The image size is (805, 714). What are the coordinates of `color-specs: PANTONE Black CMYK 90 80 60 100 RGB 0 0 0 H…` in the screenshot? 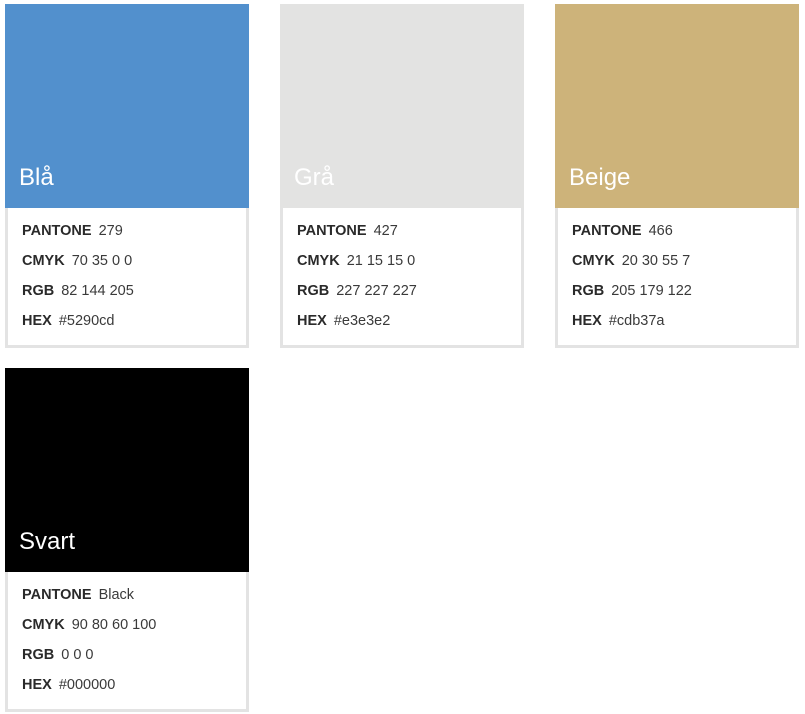 It's located at (127, 642).